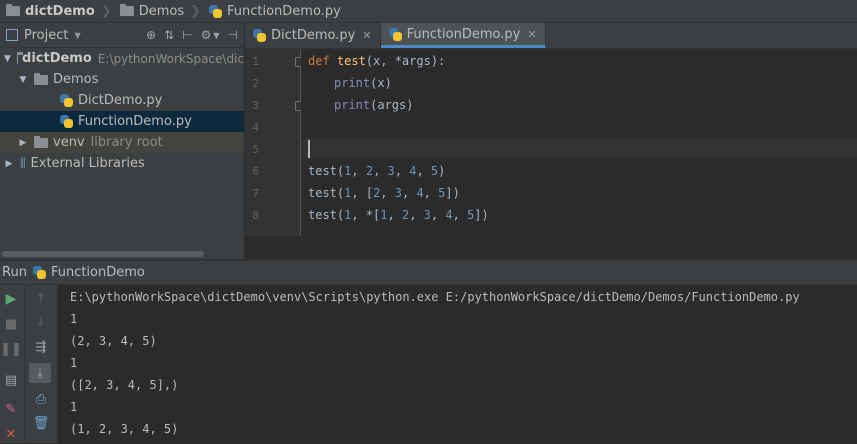 The image size is (857, 444). Describe the element at coordinates (11, 349) in the screenshot. I see `pause-icon: ❚❚` at that location.